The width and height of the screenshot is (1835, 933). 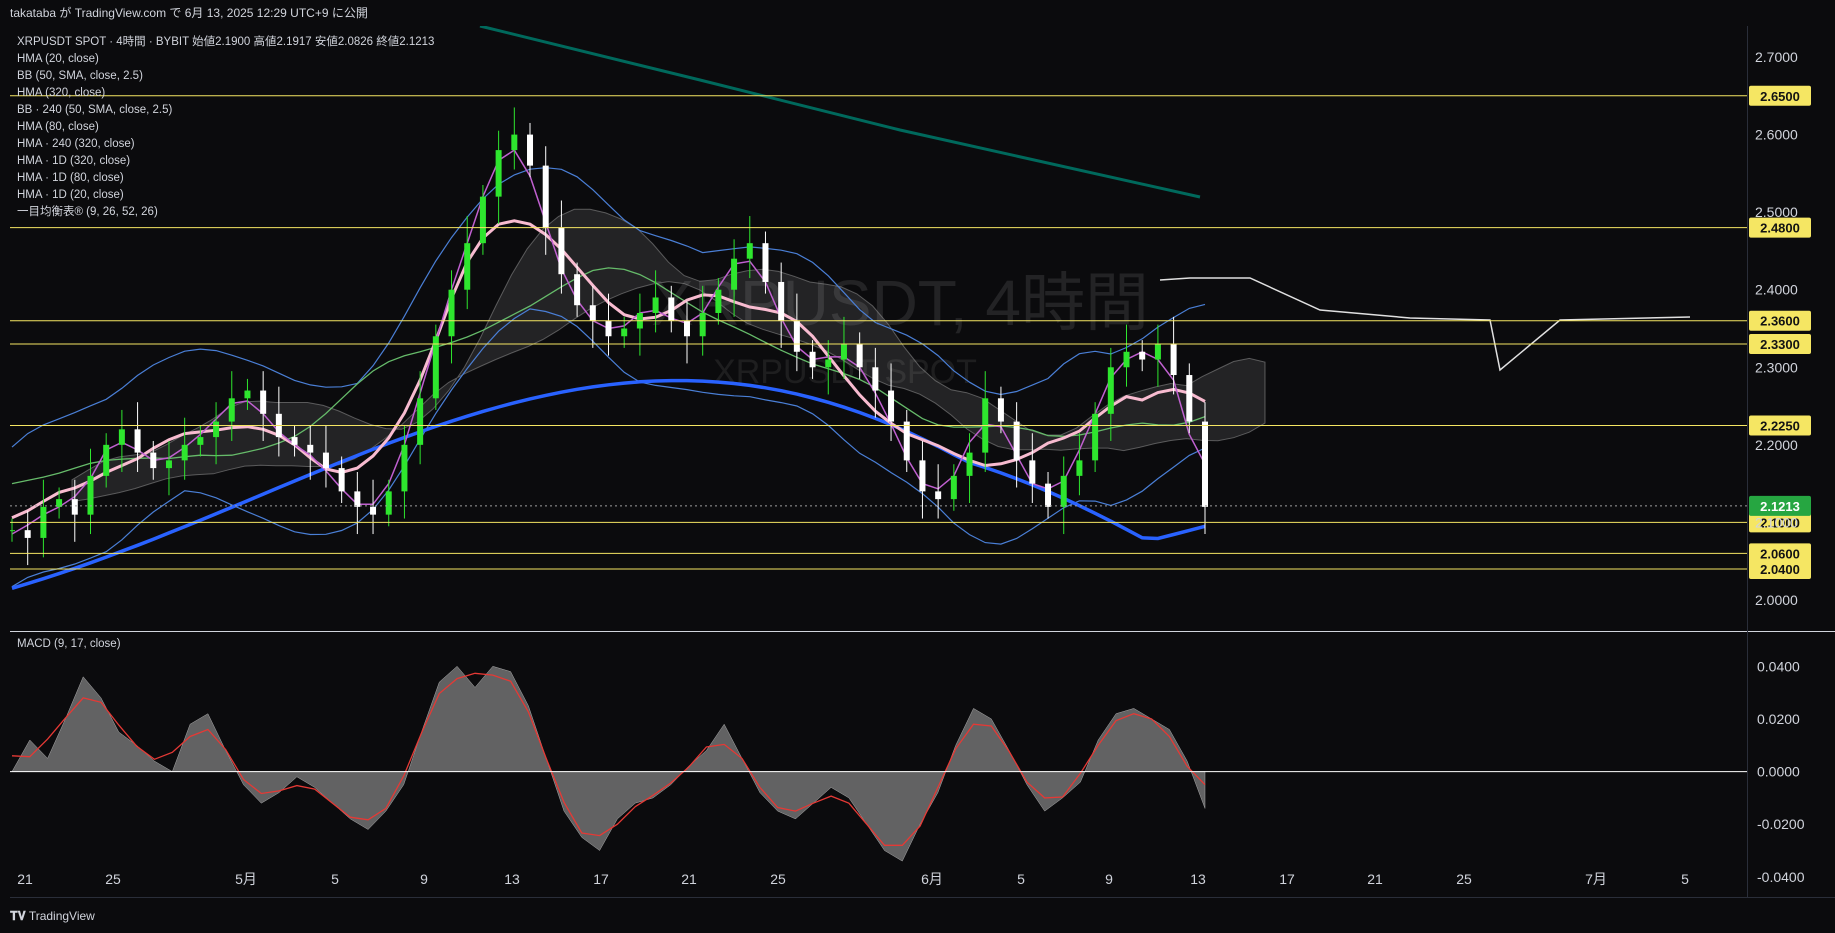 I want to click on legend-hma-240-320: HMA · 240 (320, close), so click(x=225, y=144).